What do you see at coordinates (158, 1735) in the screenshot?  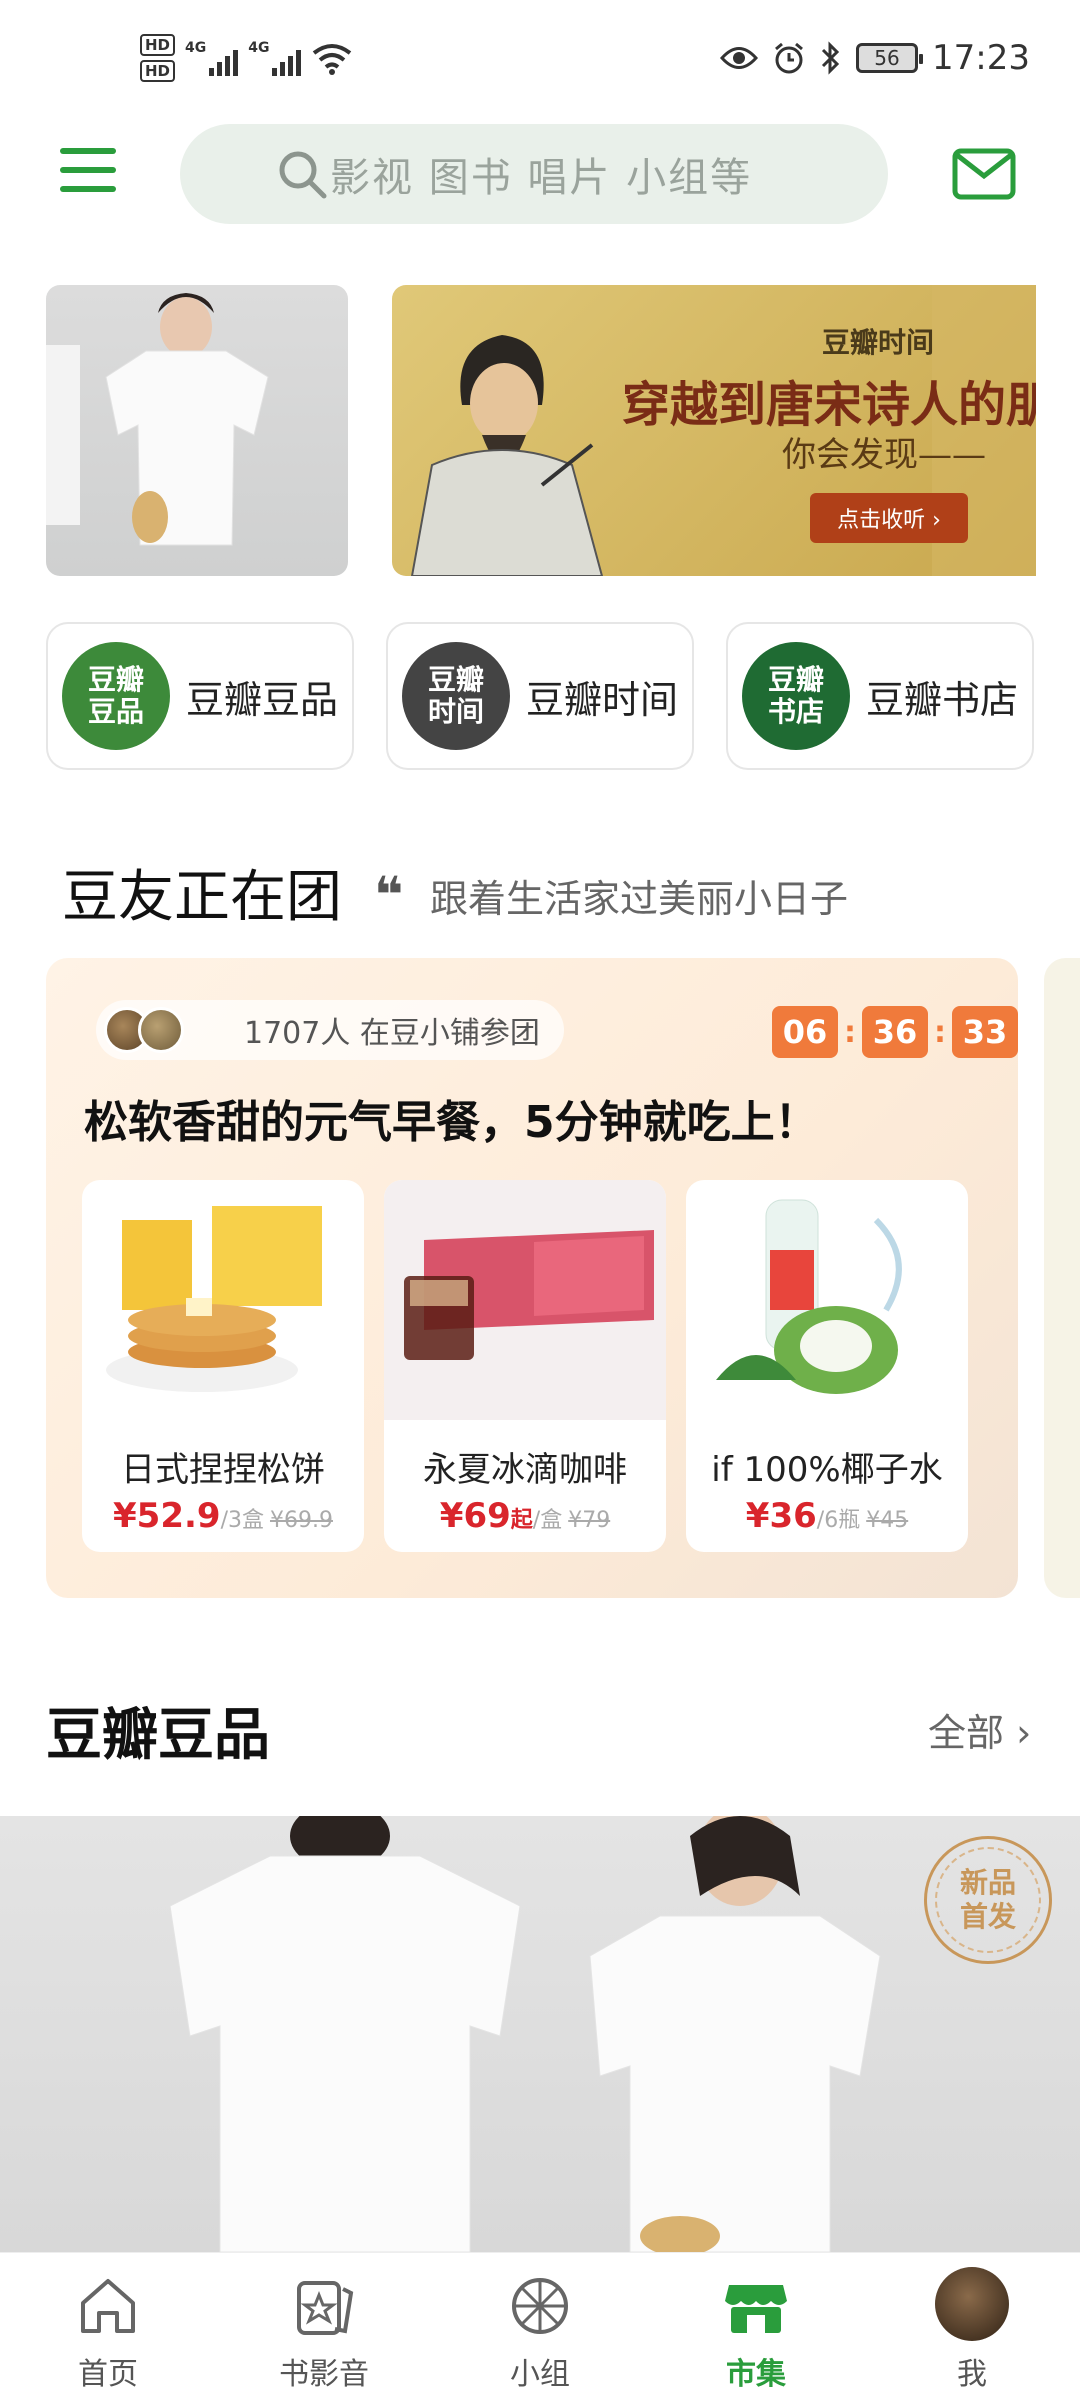 I see `section-title-douban-goods: 豆瓣豆品` at bounding box center [158, 1735].